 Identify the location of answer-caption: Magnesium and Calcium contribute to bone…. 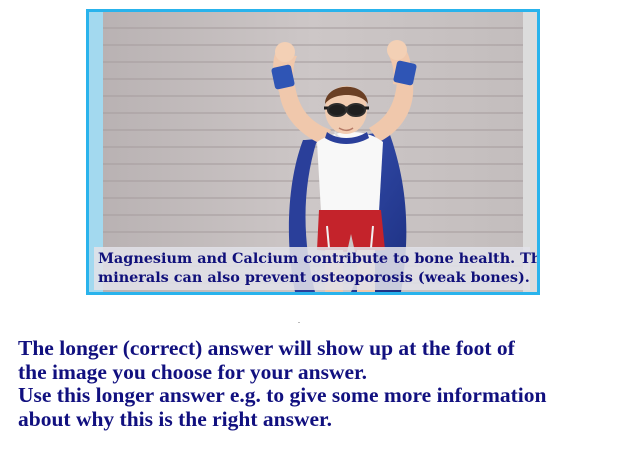
(317, 268).